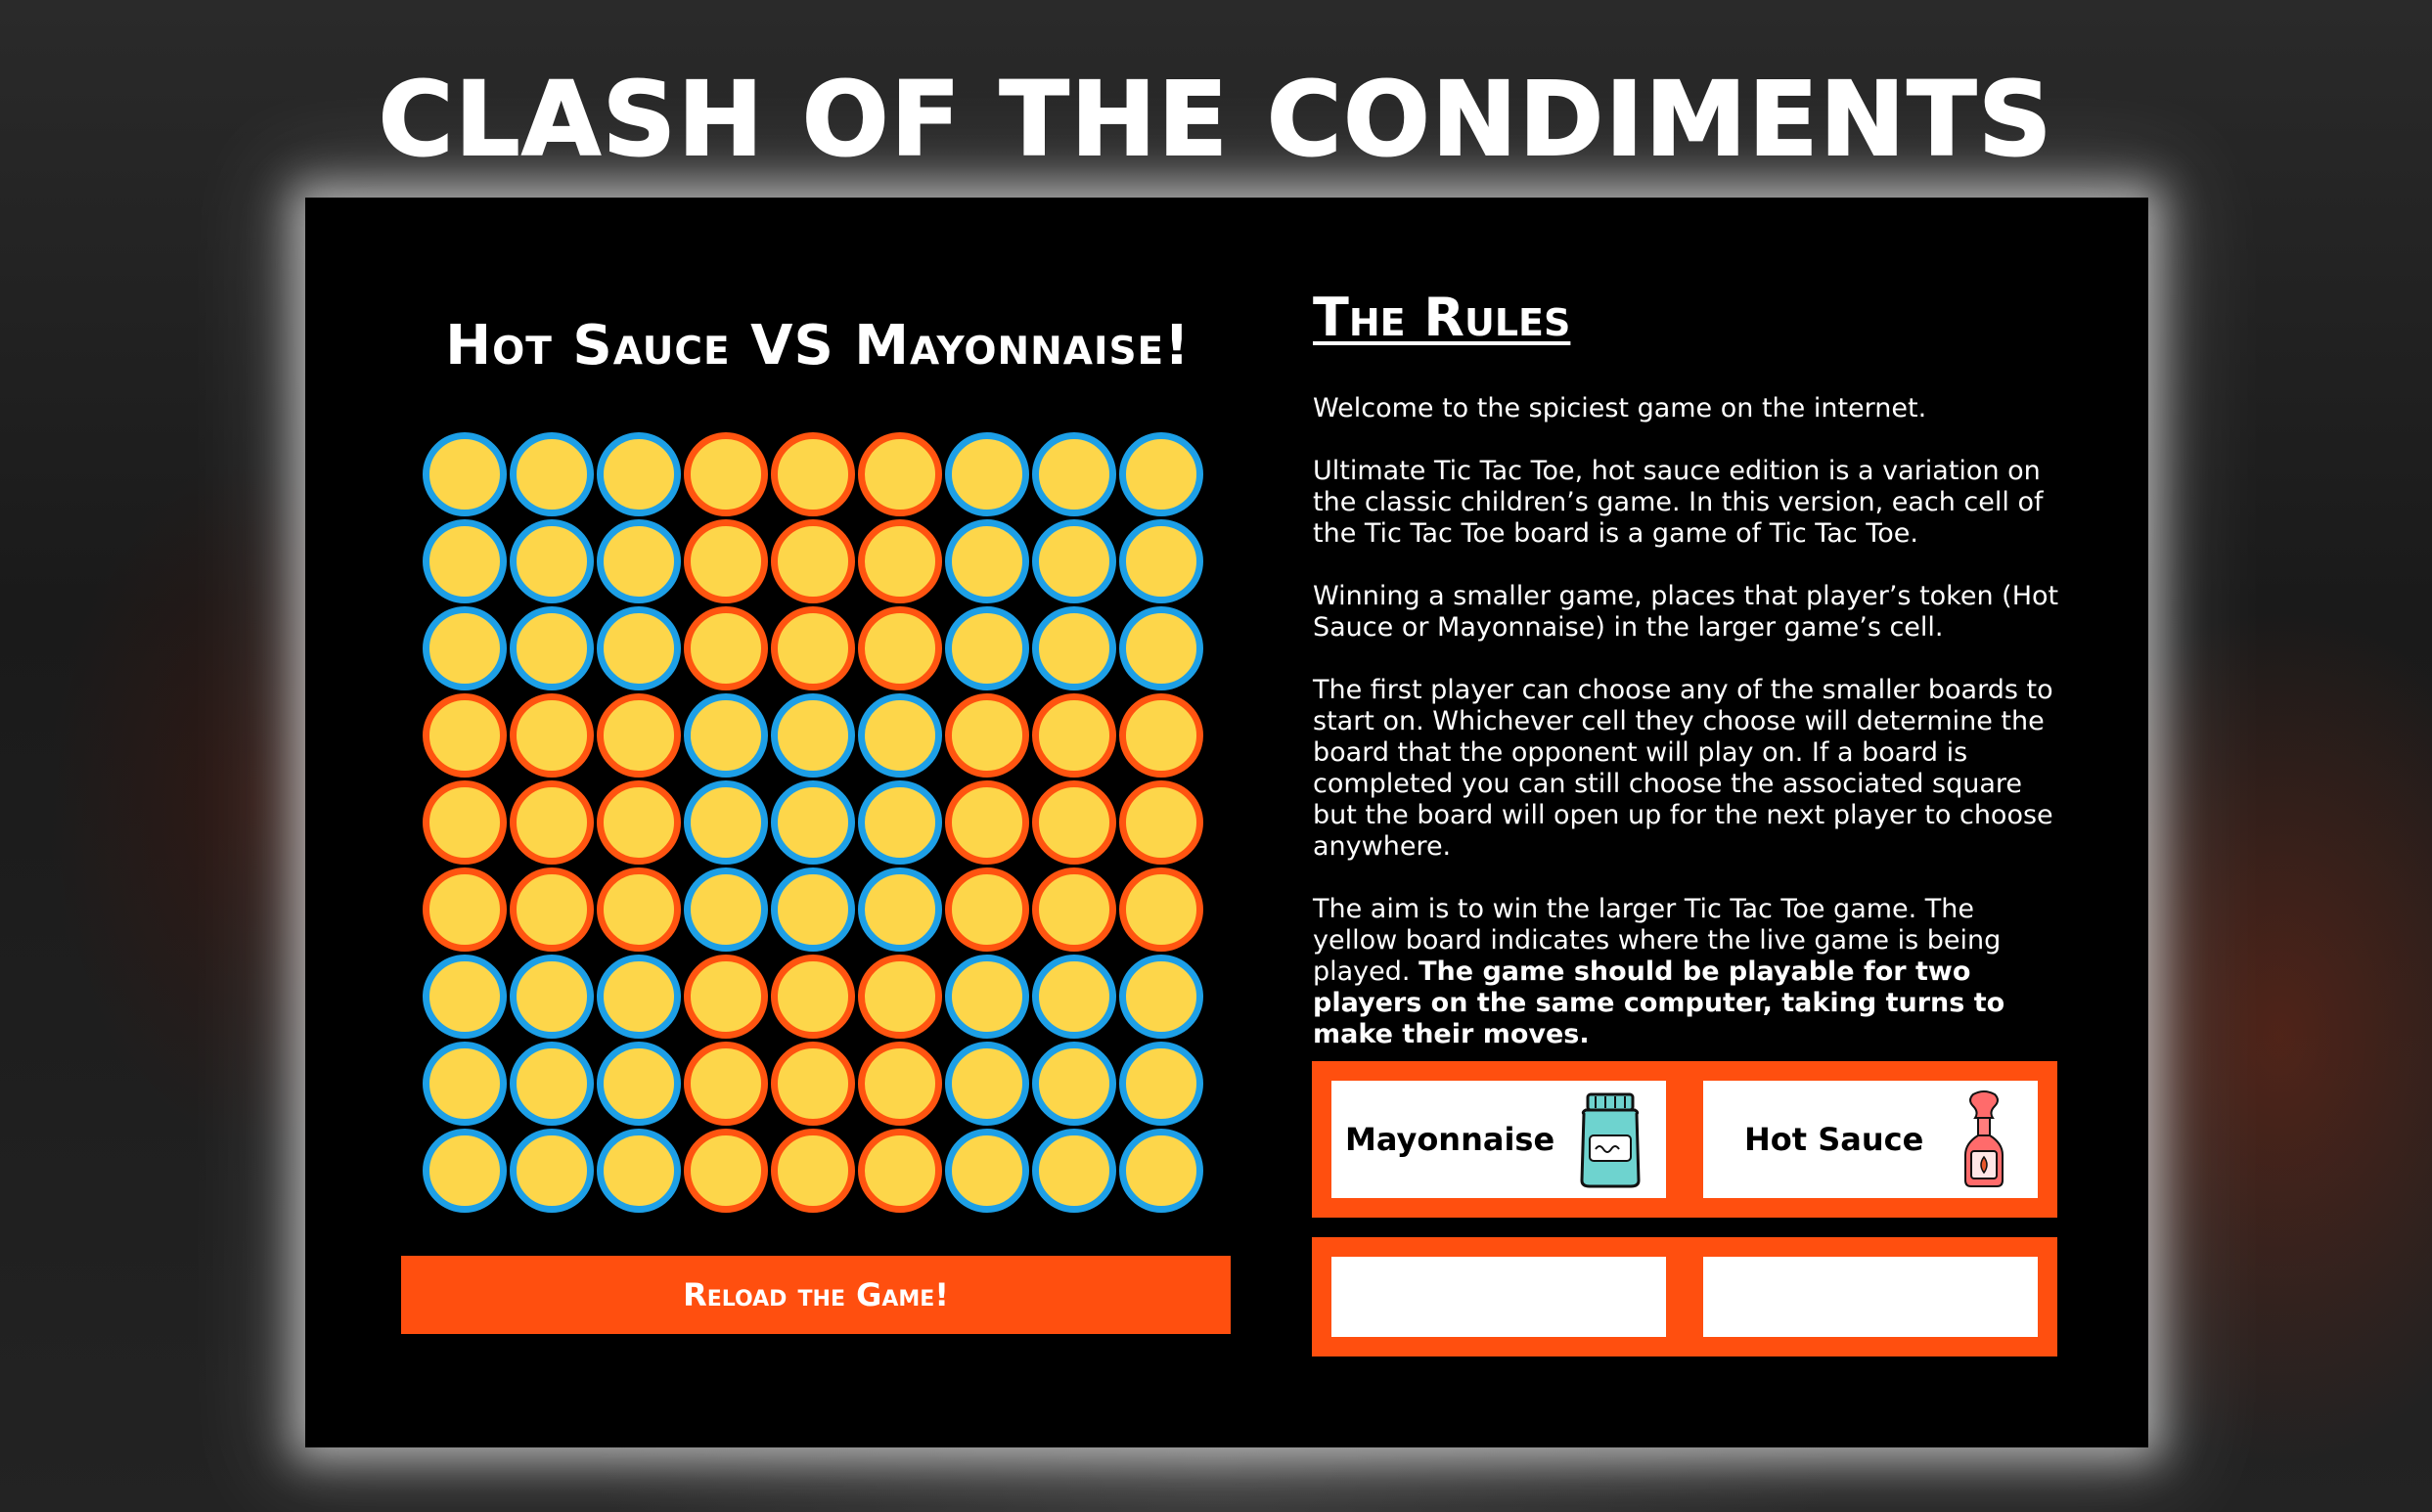 This screenshot has width=2432, height=1512. I want to click on game-heading: Hot Sauce VS Mayonnaise!, so click(818, 346).